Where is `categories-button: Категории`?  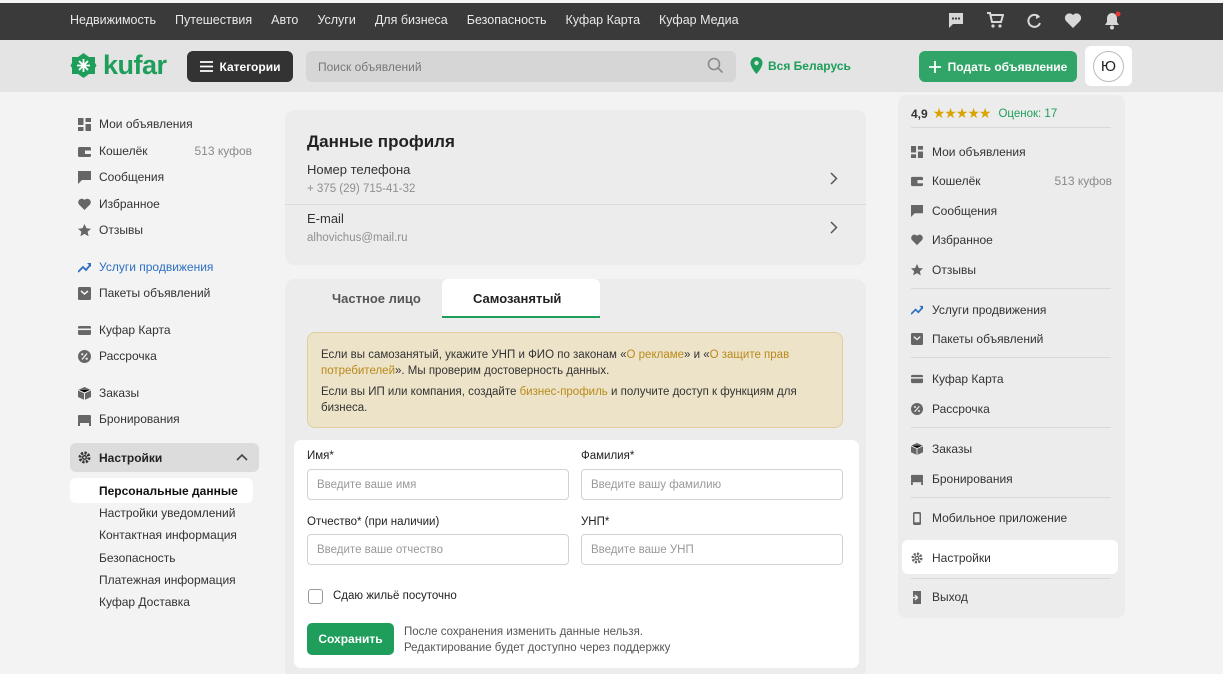
categories-button: Категории is located at coordinates (240, 66).